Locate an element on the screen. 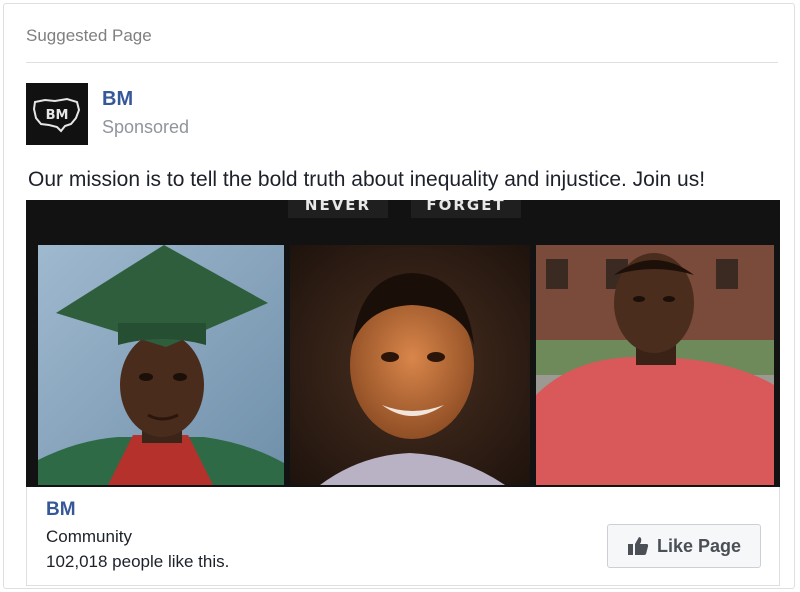  sponsored-label: Sponsored is located at coordinates (145, 127).